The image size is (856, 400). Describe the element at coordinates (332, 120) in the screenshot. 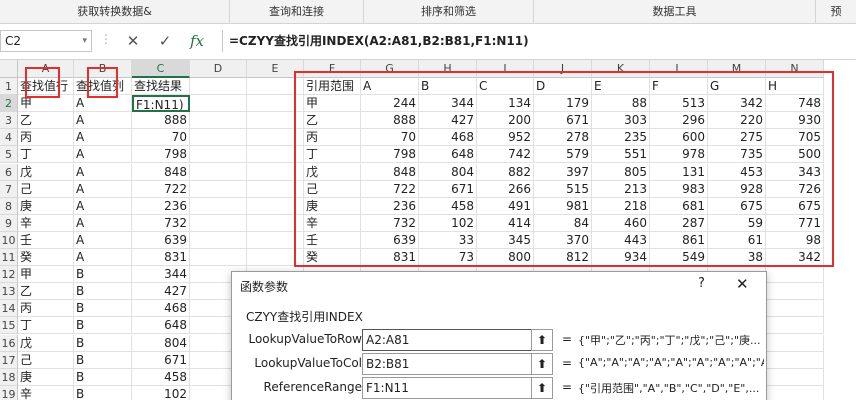

I see `ref-cell: 乙` at that location.